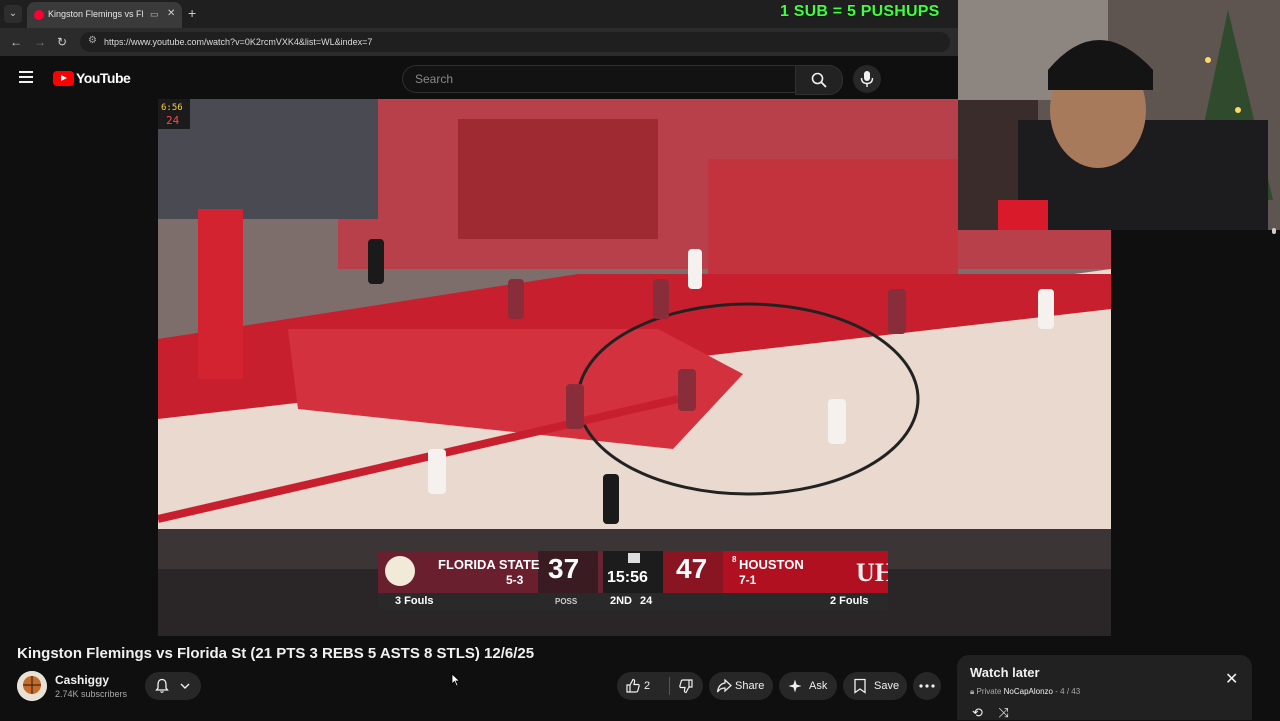 The width and height of the screenshot is (1280, 721). Describe the element at coordinates (633, 685) in the screenshot. I see `thumbs-up-icon` at that location.